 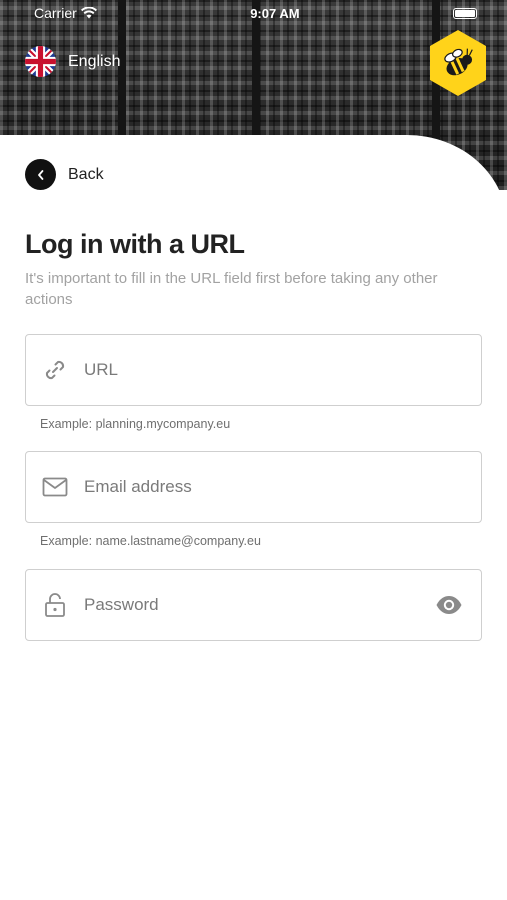 What do you see at coordinates (150, 541) in the screenshot?
I see `email-helper-text: Example: name.lastname@company.eu` at bounding box center [150, 541].